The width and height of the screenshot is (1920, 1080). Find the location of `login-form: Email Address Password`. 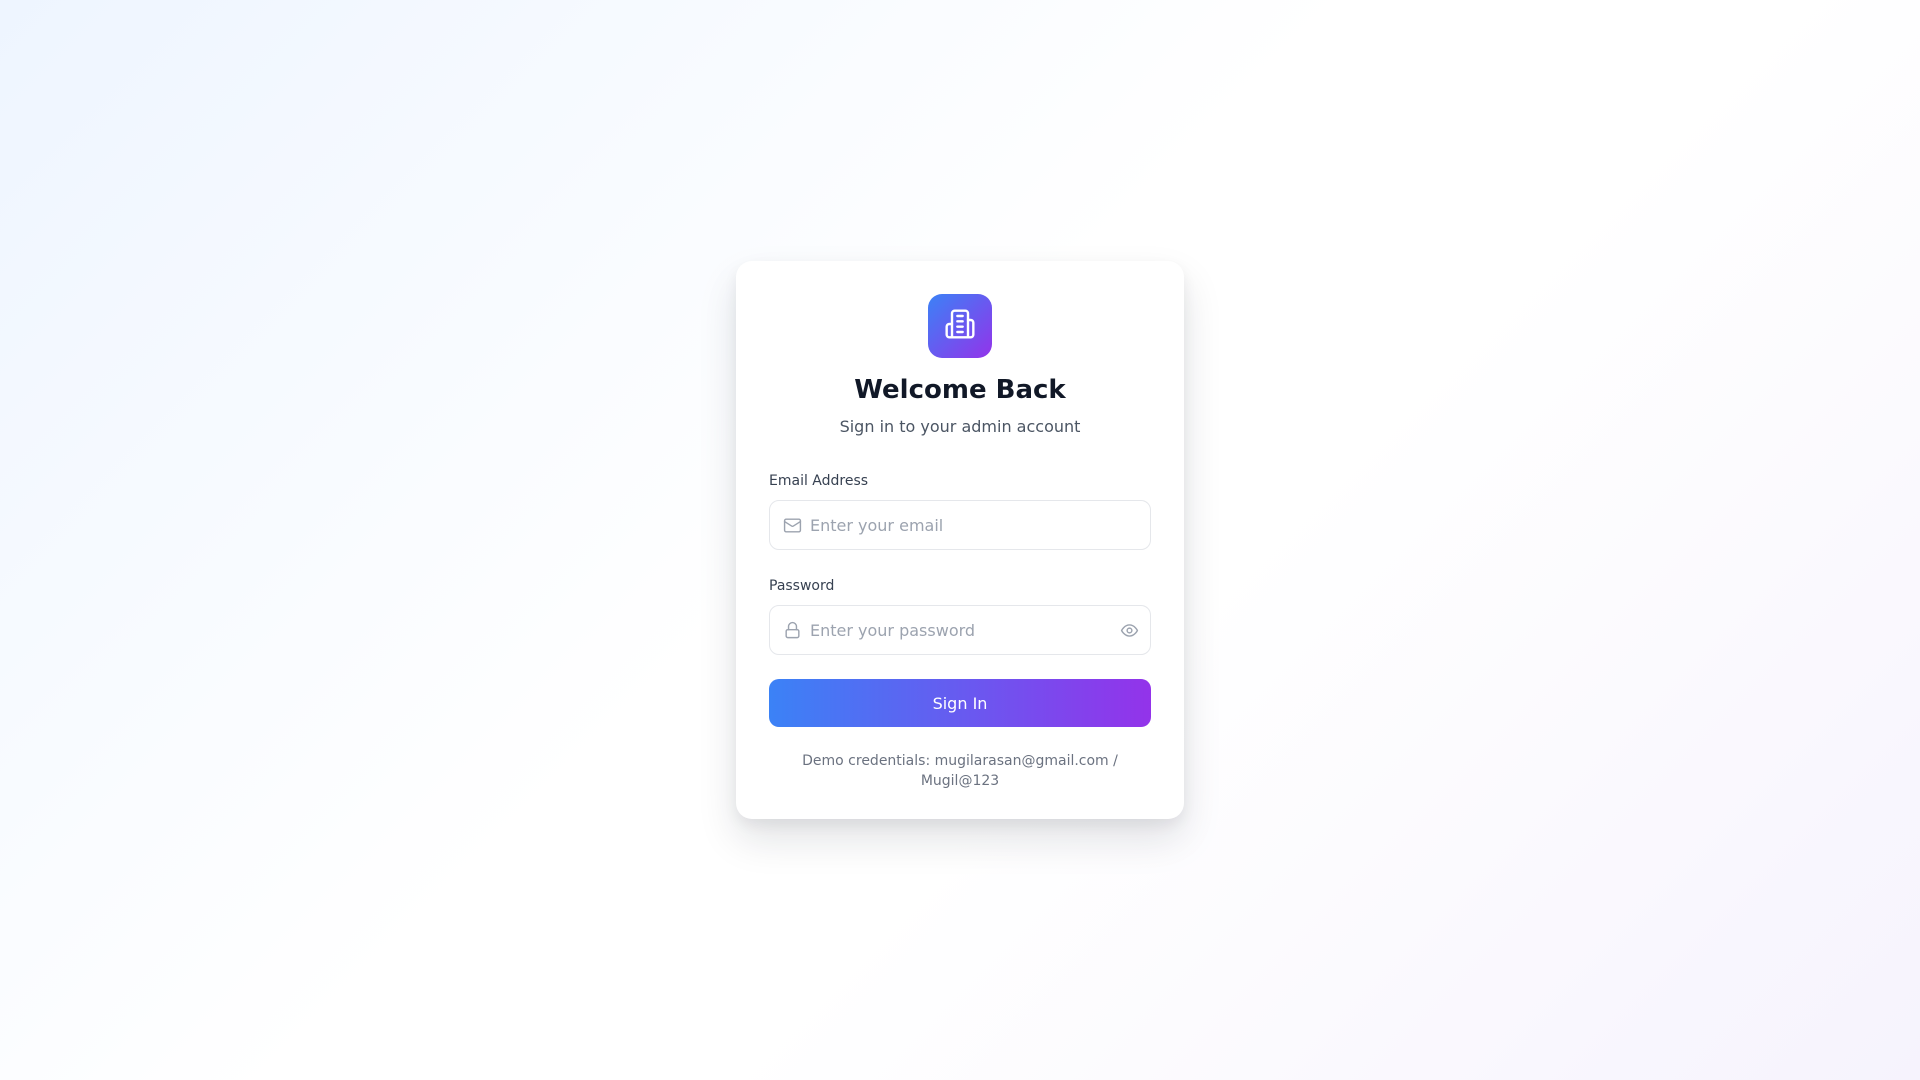

login-form: Email Address Password is located at coordinates (960, 599).